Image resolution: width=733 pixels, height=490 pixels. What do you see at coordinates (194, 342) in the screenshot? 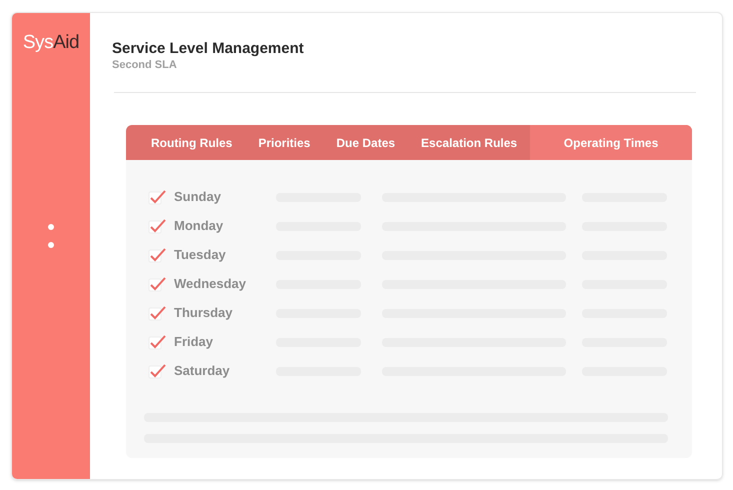
I see `day-label: Friday` at bounding box center [194, 342].